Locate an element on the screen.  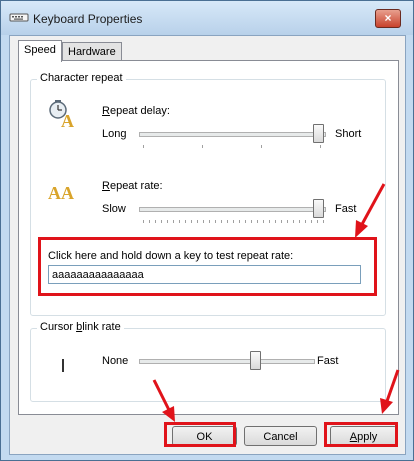
tab-hardware-label: Hardware is located at coordinates (92, 52).